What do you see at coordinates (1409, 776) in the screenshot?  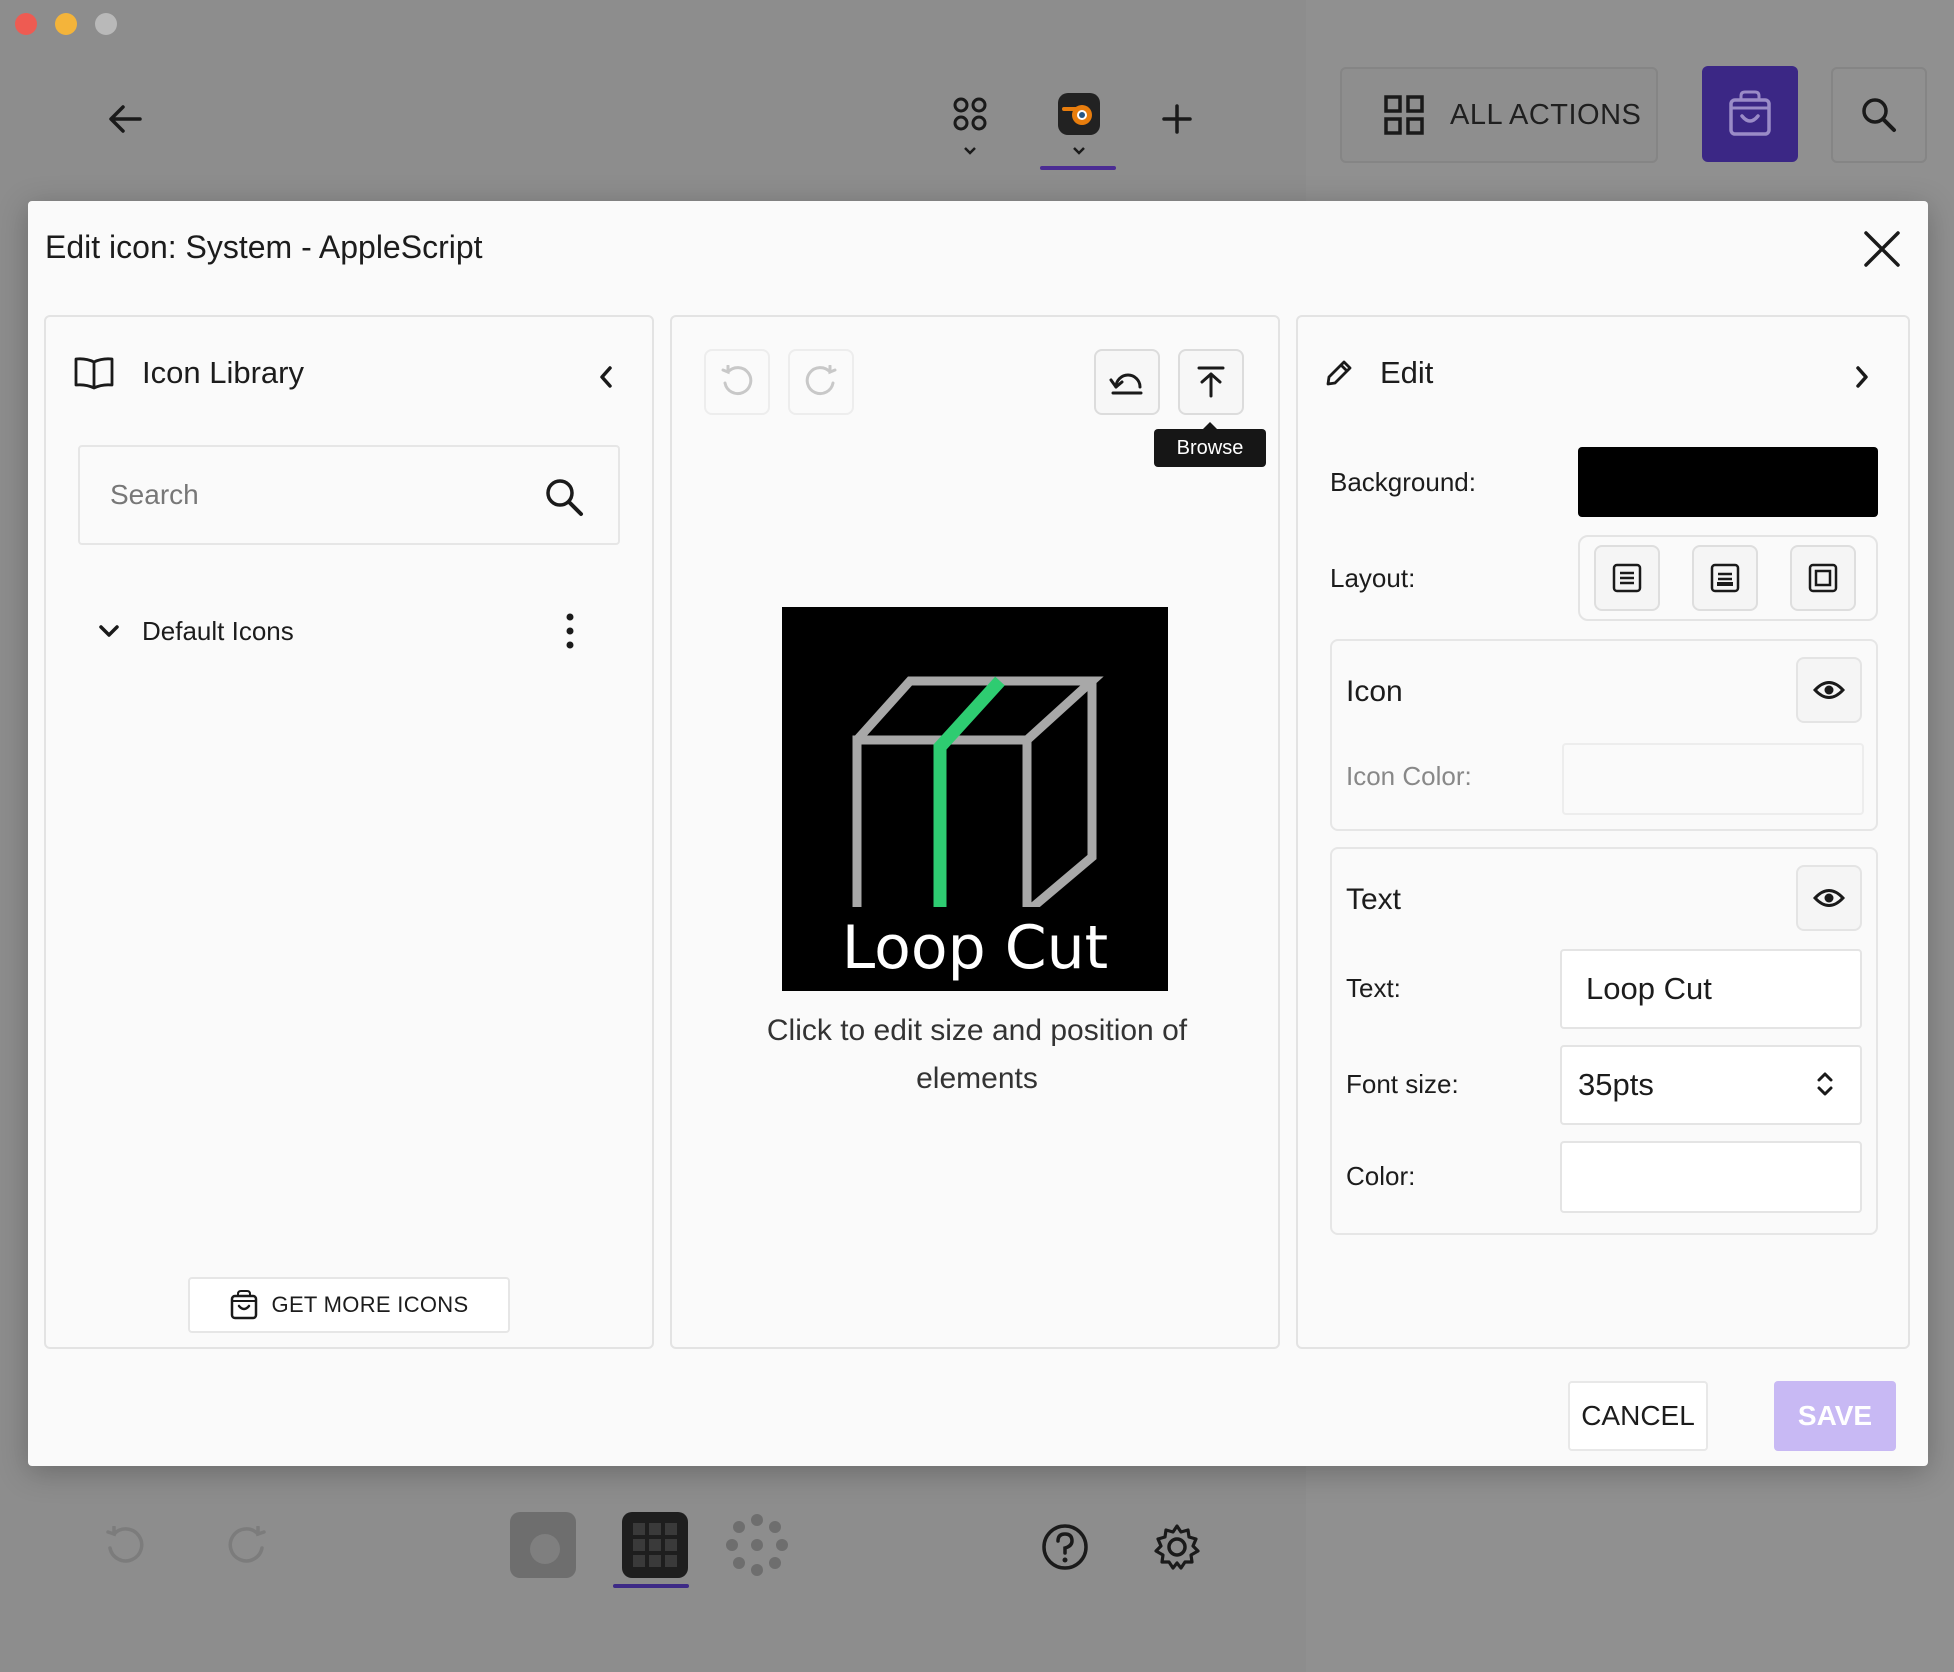 I see `icon-color-label: Icon Color:` at bounding box center [1409, 776].